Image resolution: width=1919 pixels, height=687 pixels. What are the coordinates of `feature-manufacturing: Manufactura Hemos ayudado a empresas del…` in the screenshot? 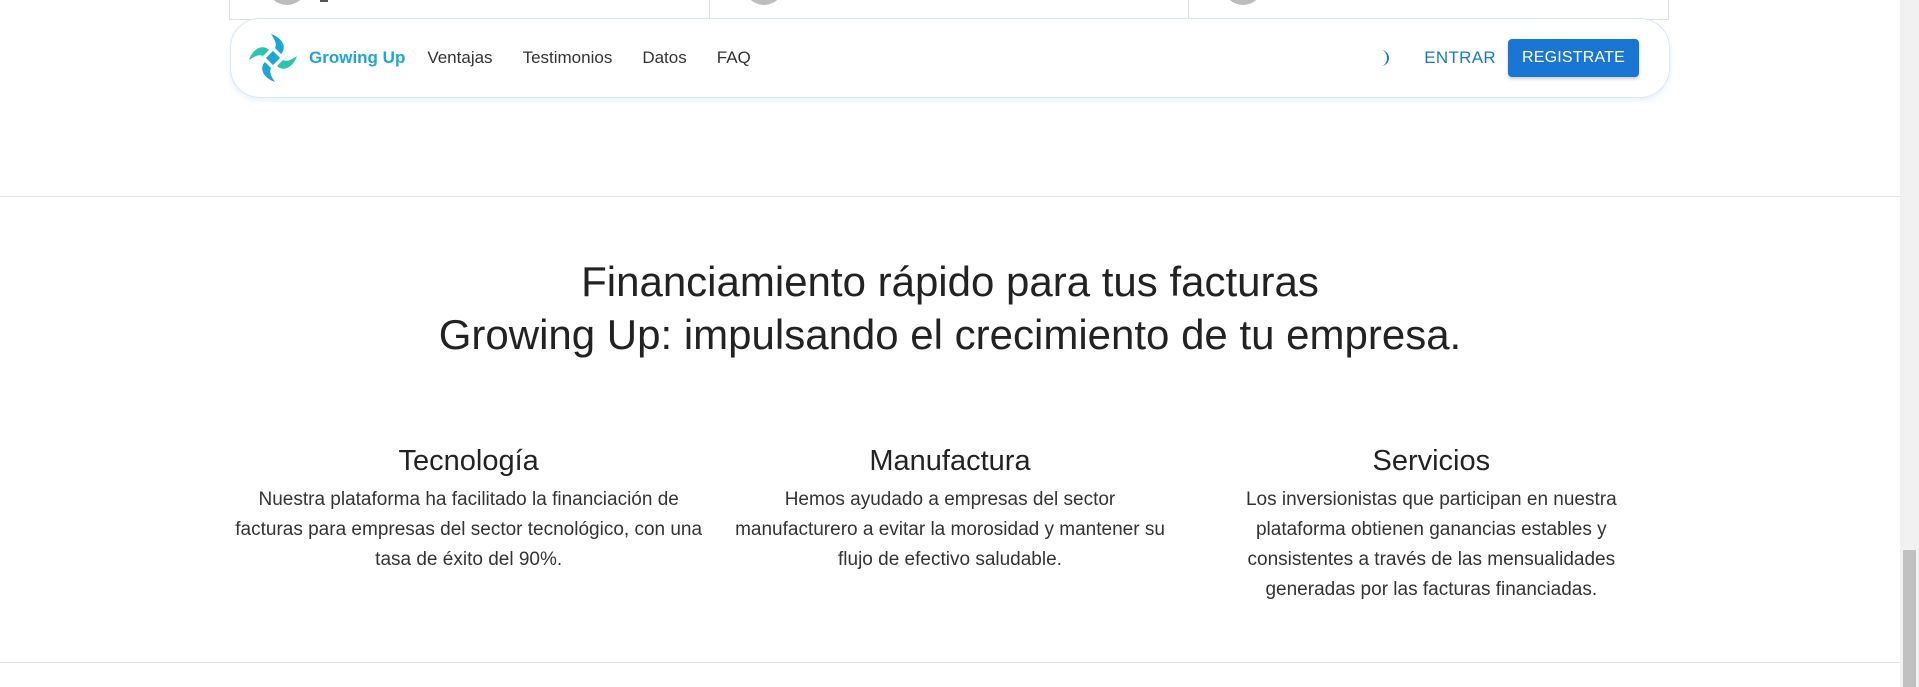 It's located at (949, 523).